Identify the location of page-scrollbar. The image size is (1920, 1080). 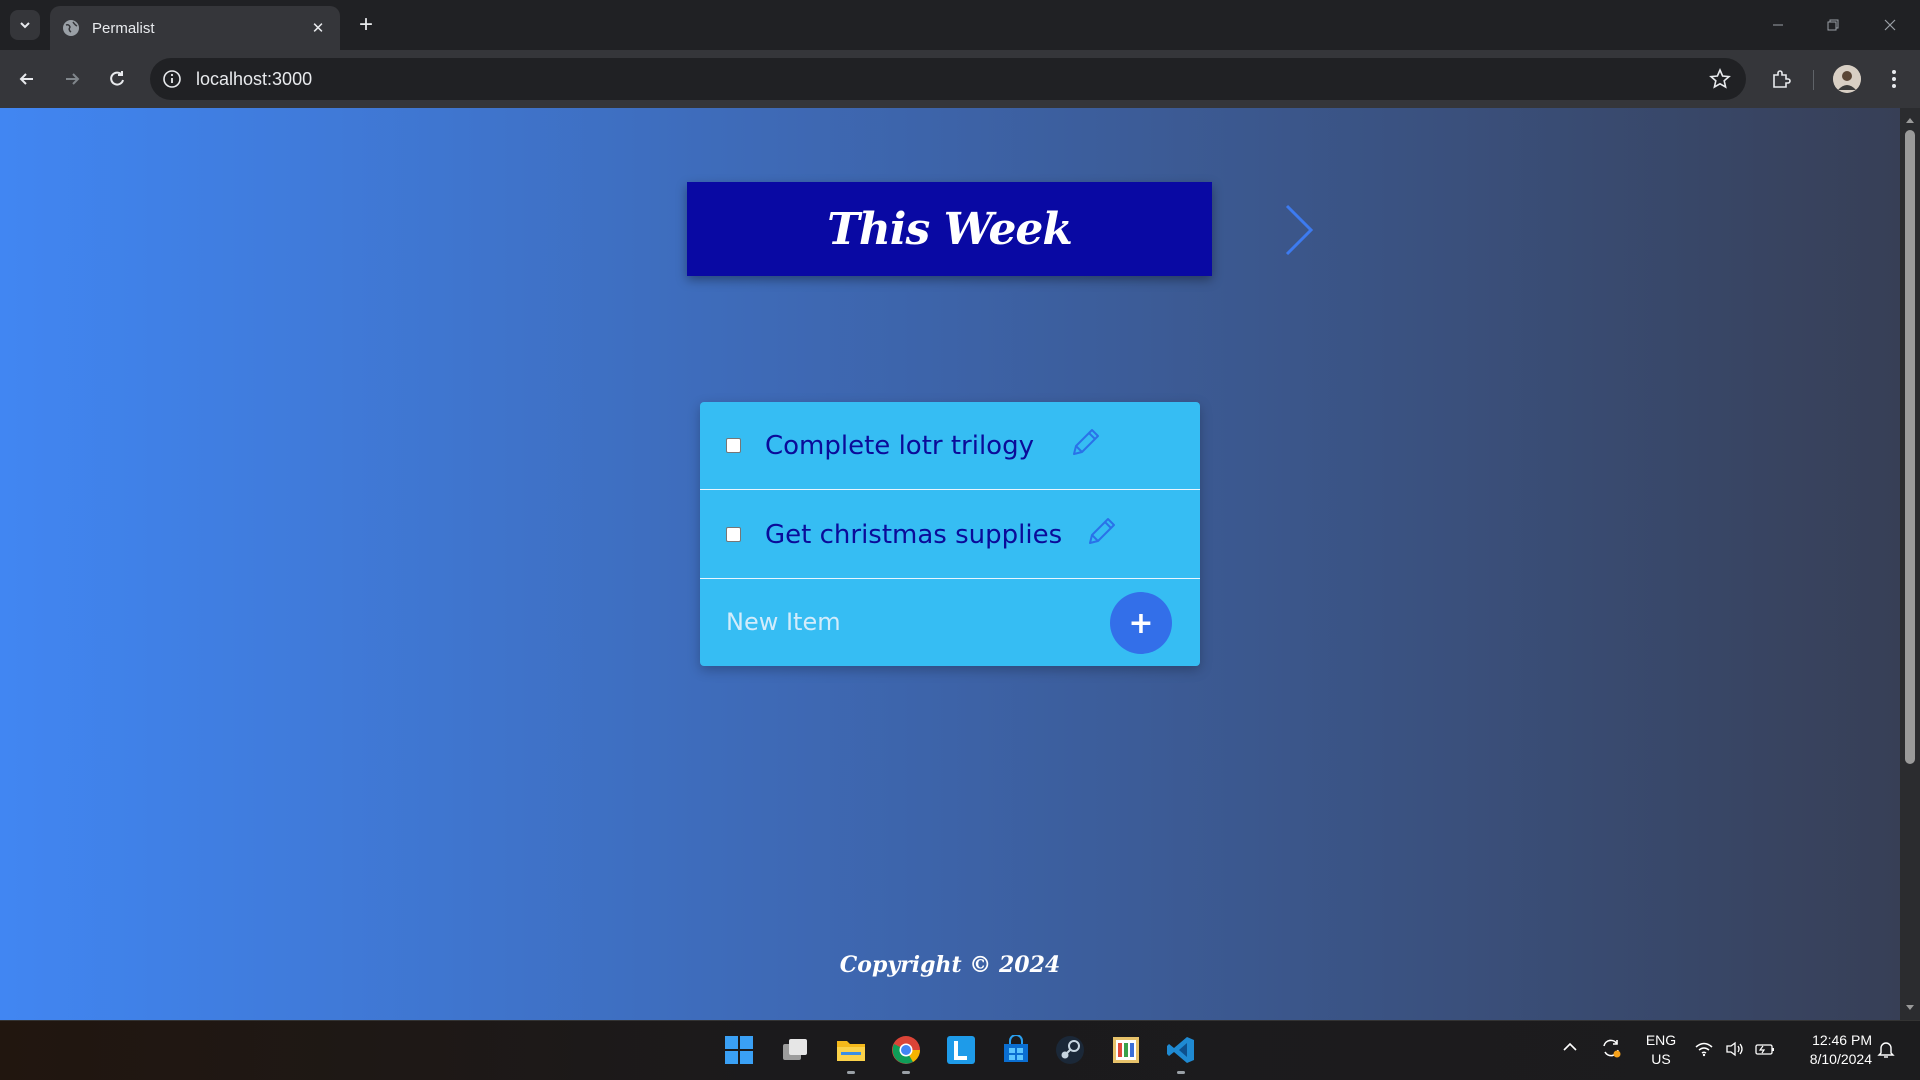
(1910, 564).